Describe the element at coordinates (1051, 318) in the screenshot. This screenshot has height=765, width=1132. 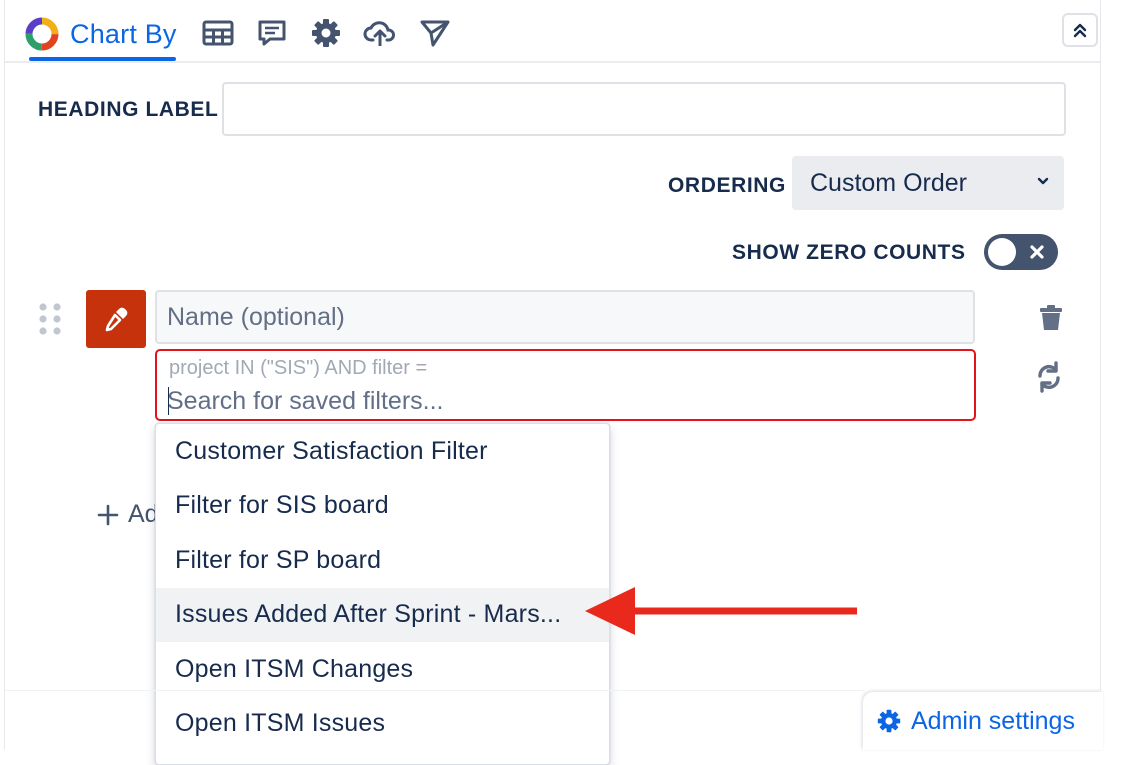
I see `trash-icon` at that location.